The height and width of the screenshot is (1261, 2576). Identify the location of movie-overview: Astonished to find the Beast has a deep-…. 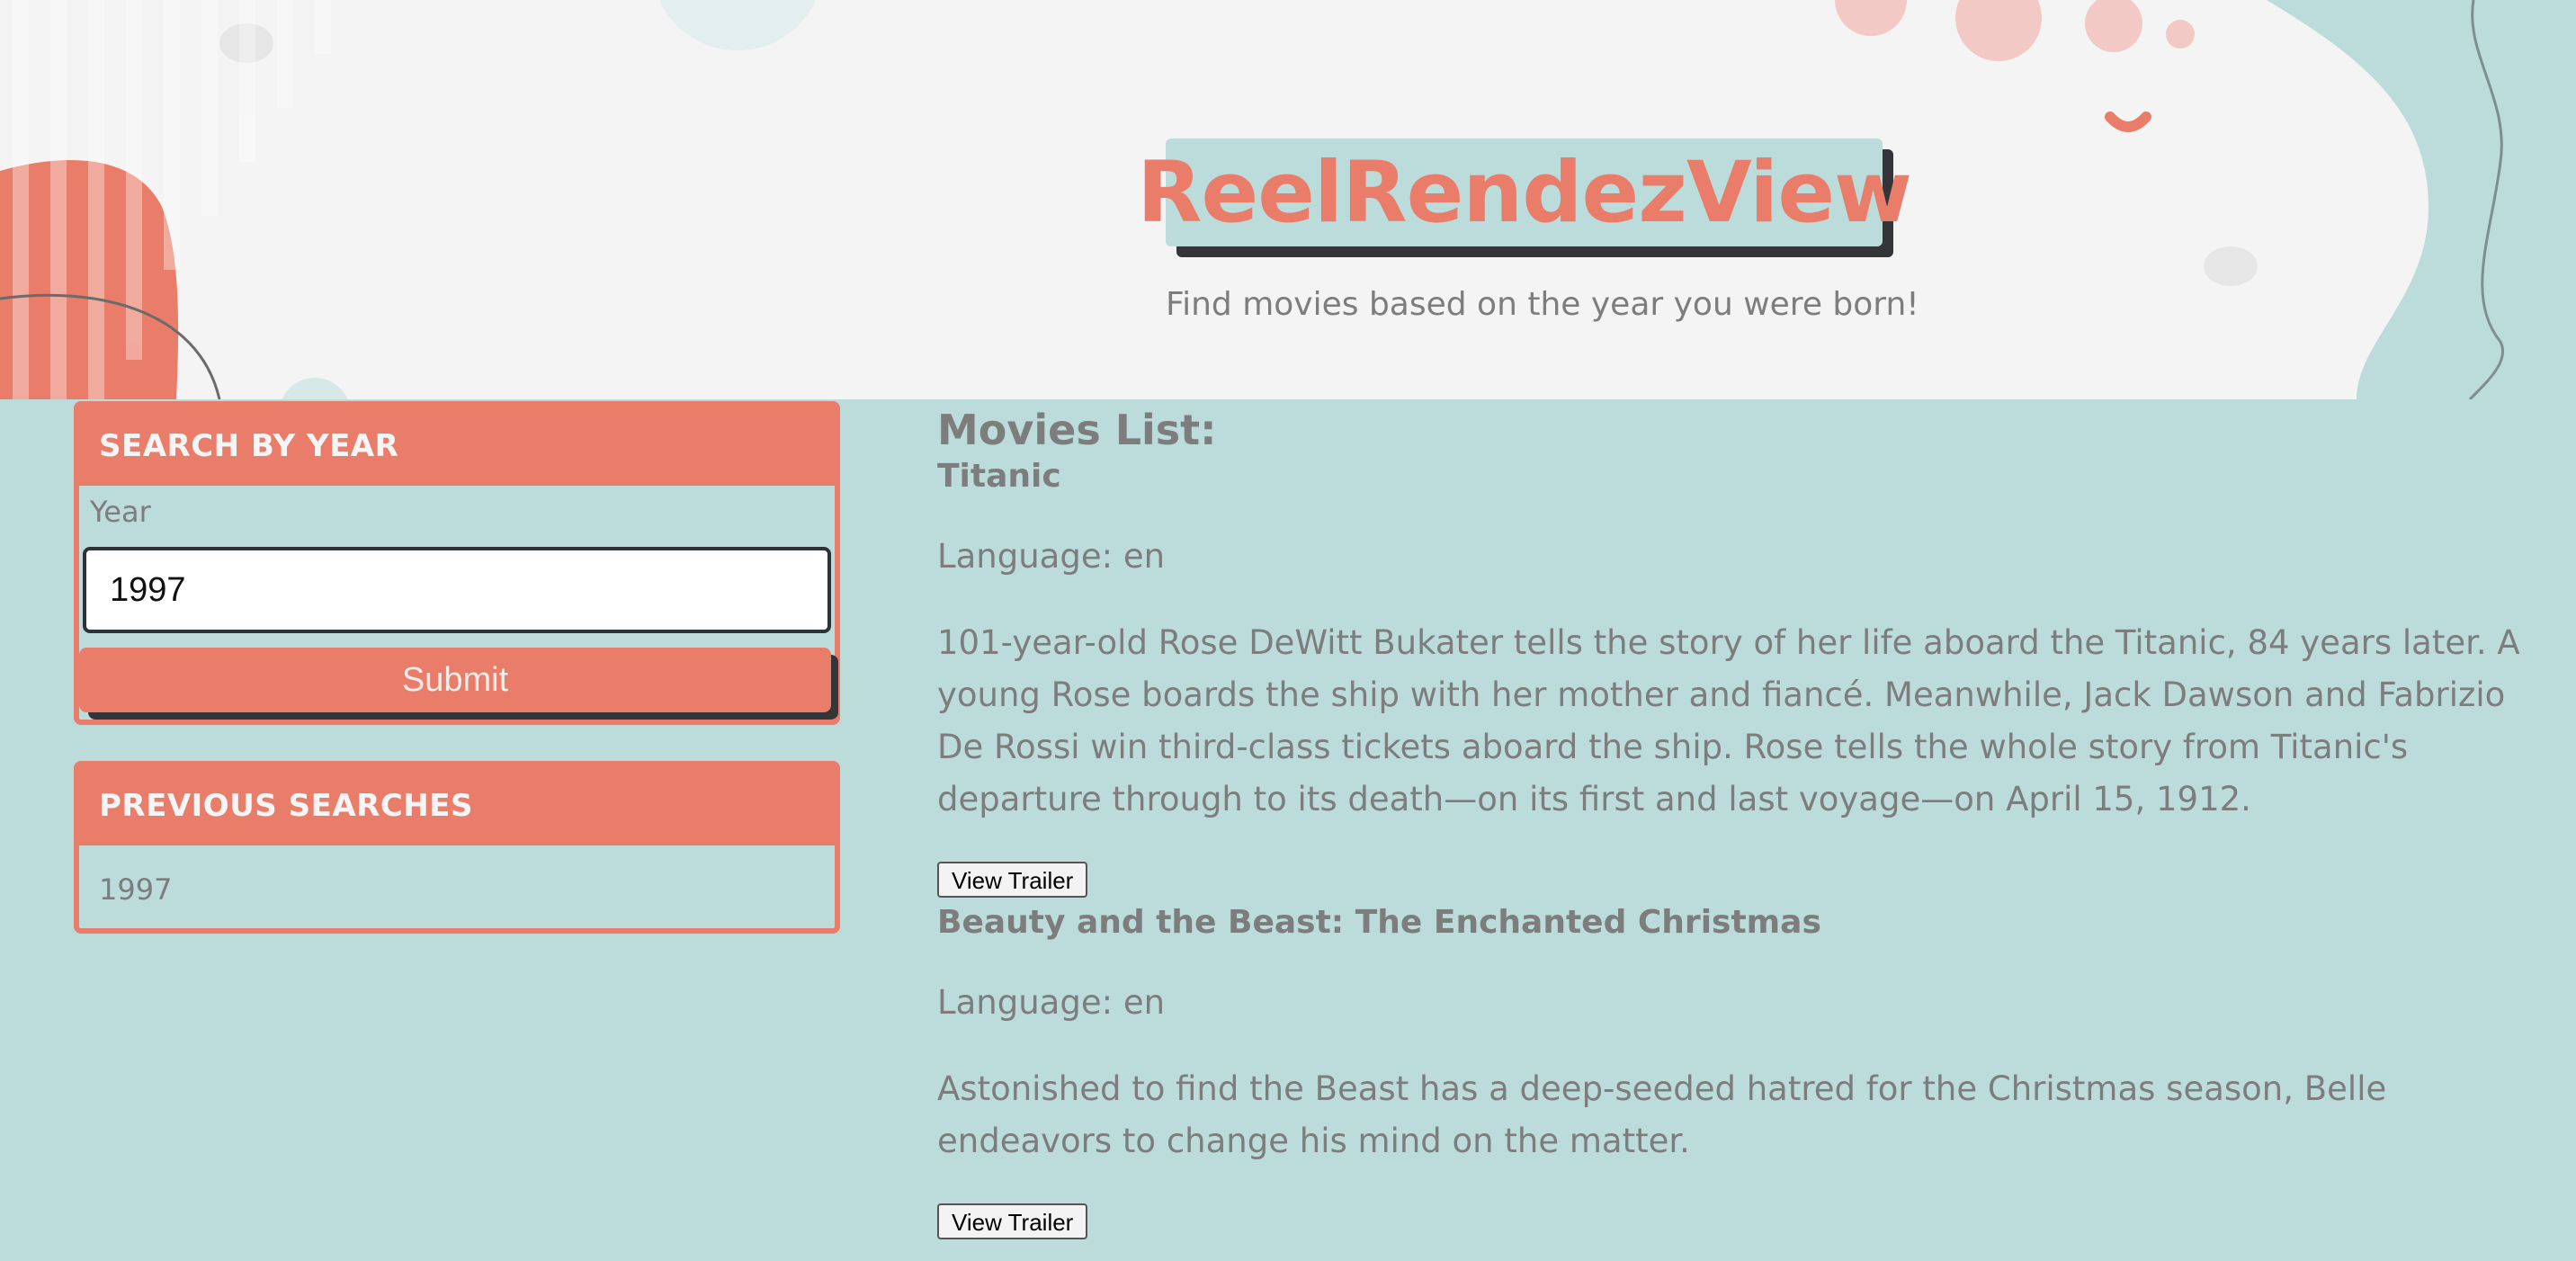
(1662, 1115).